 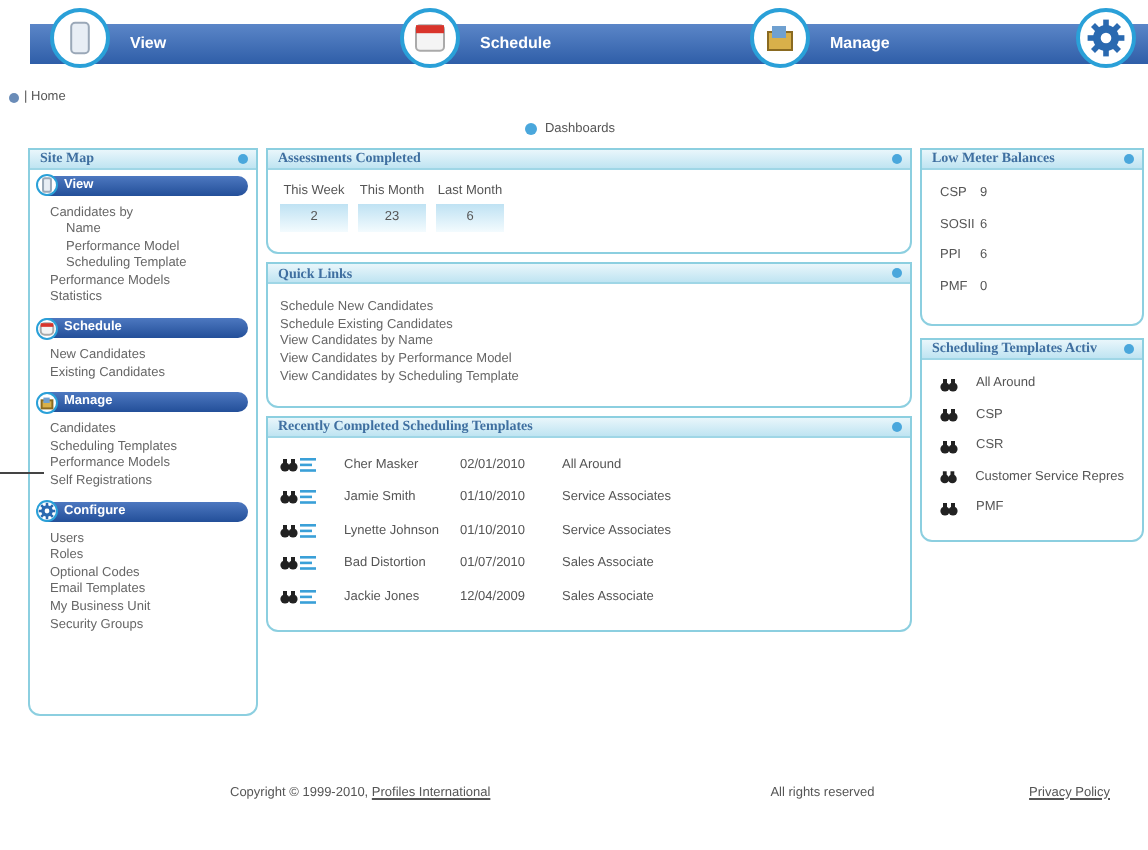 What do you see at coordinates (516, 44) in the screenshot?
I see `nav-tab: Schedule` at bounding box center [516, 44].